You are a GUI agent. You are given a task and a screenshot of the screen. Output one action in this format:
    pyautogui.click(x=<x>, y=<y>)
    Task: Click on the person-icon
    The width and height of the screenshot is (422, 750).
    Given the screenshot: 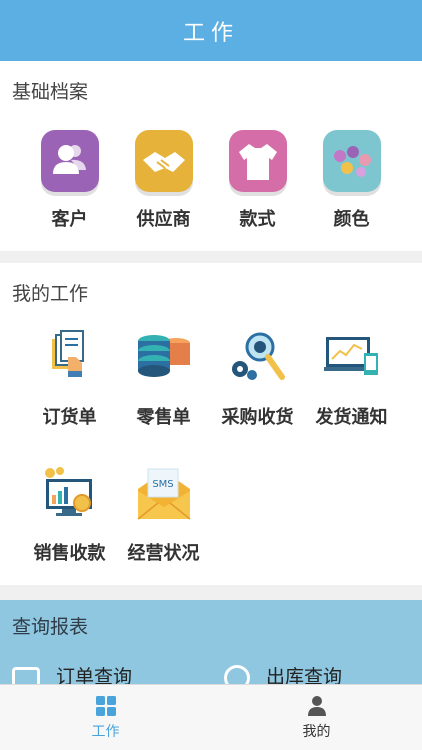 What is the action you would take?
    pyautogui.click(x=316, y=705)
    